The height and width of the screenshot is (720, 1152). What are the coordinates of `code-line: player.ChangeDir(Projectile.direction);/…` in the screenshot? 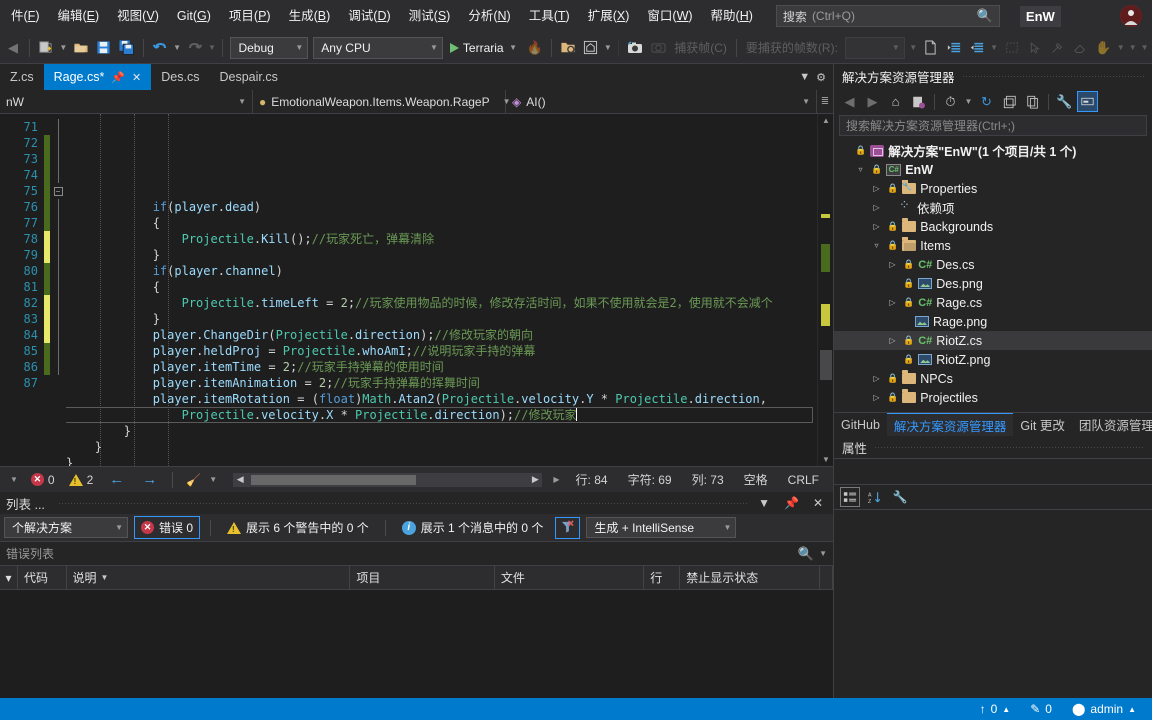 It's located at (441, 335).